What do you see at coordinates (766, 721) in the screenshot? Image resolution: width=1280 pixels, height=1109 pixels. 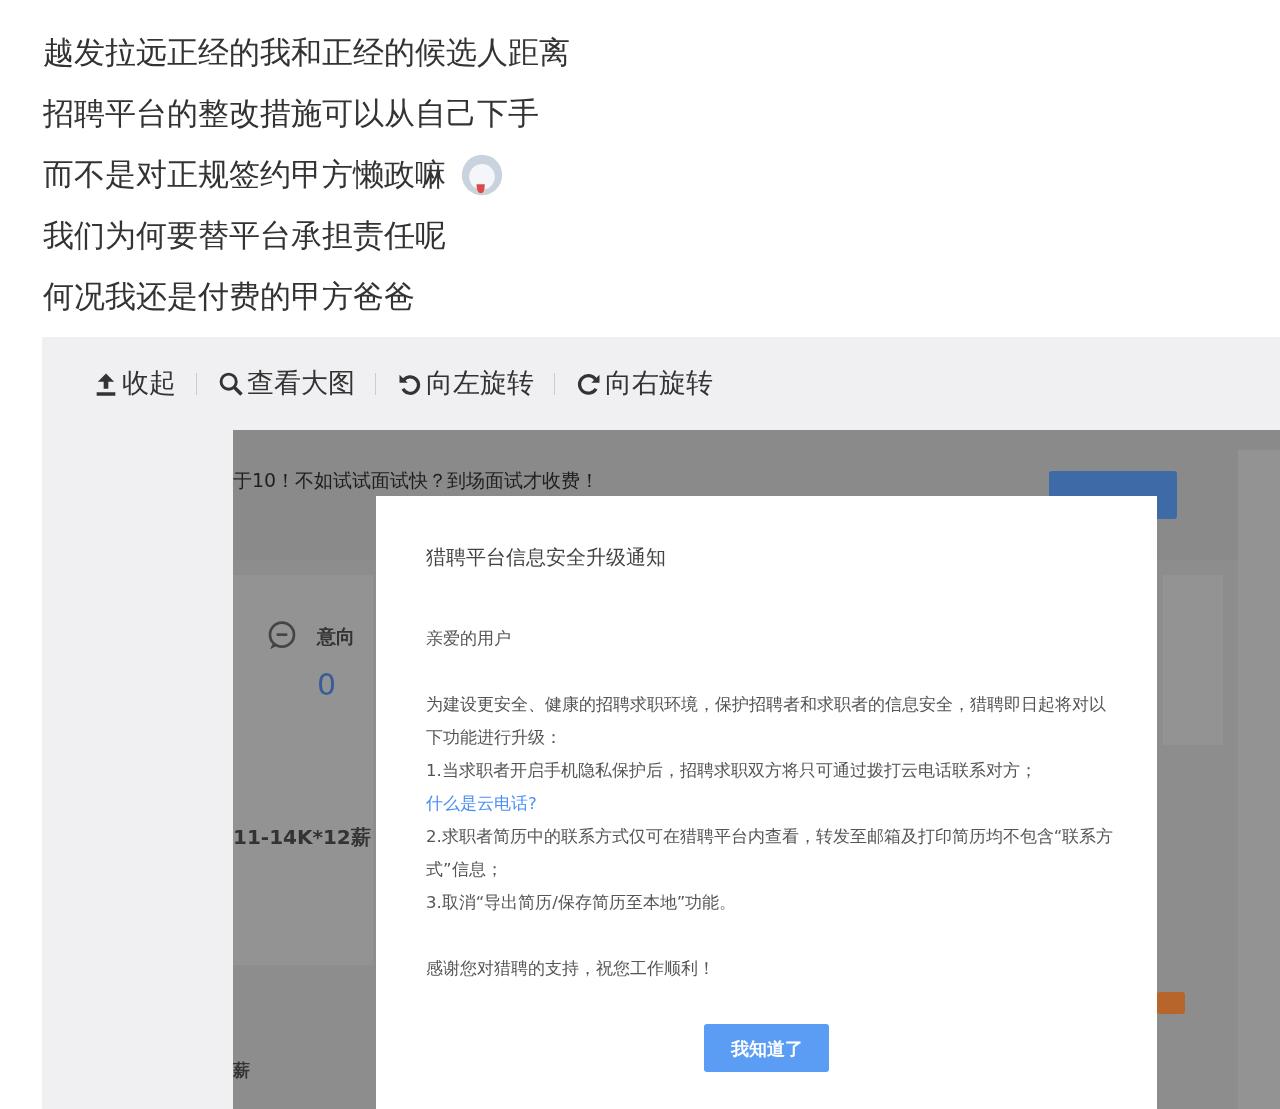 I see `intro-text: 为建设更安全、健康的招聘求职环境，保护招聘者和求职者的信息安全，猎聘即日起将对以下功能进行升级：` at bounding box center [766, 721].